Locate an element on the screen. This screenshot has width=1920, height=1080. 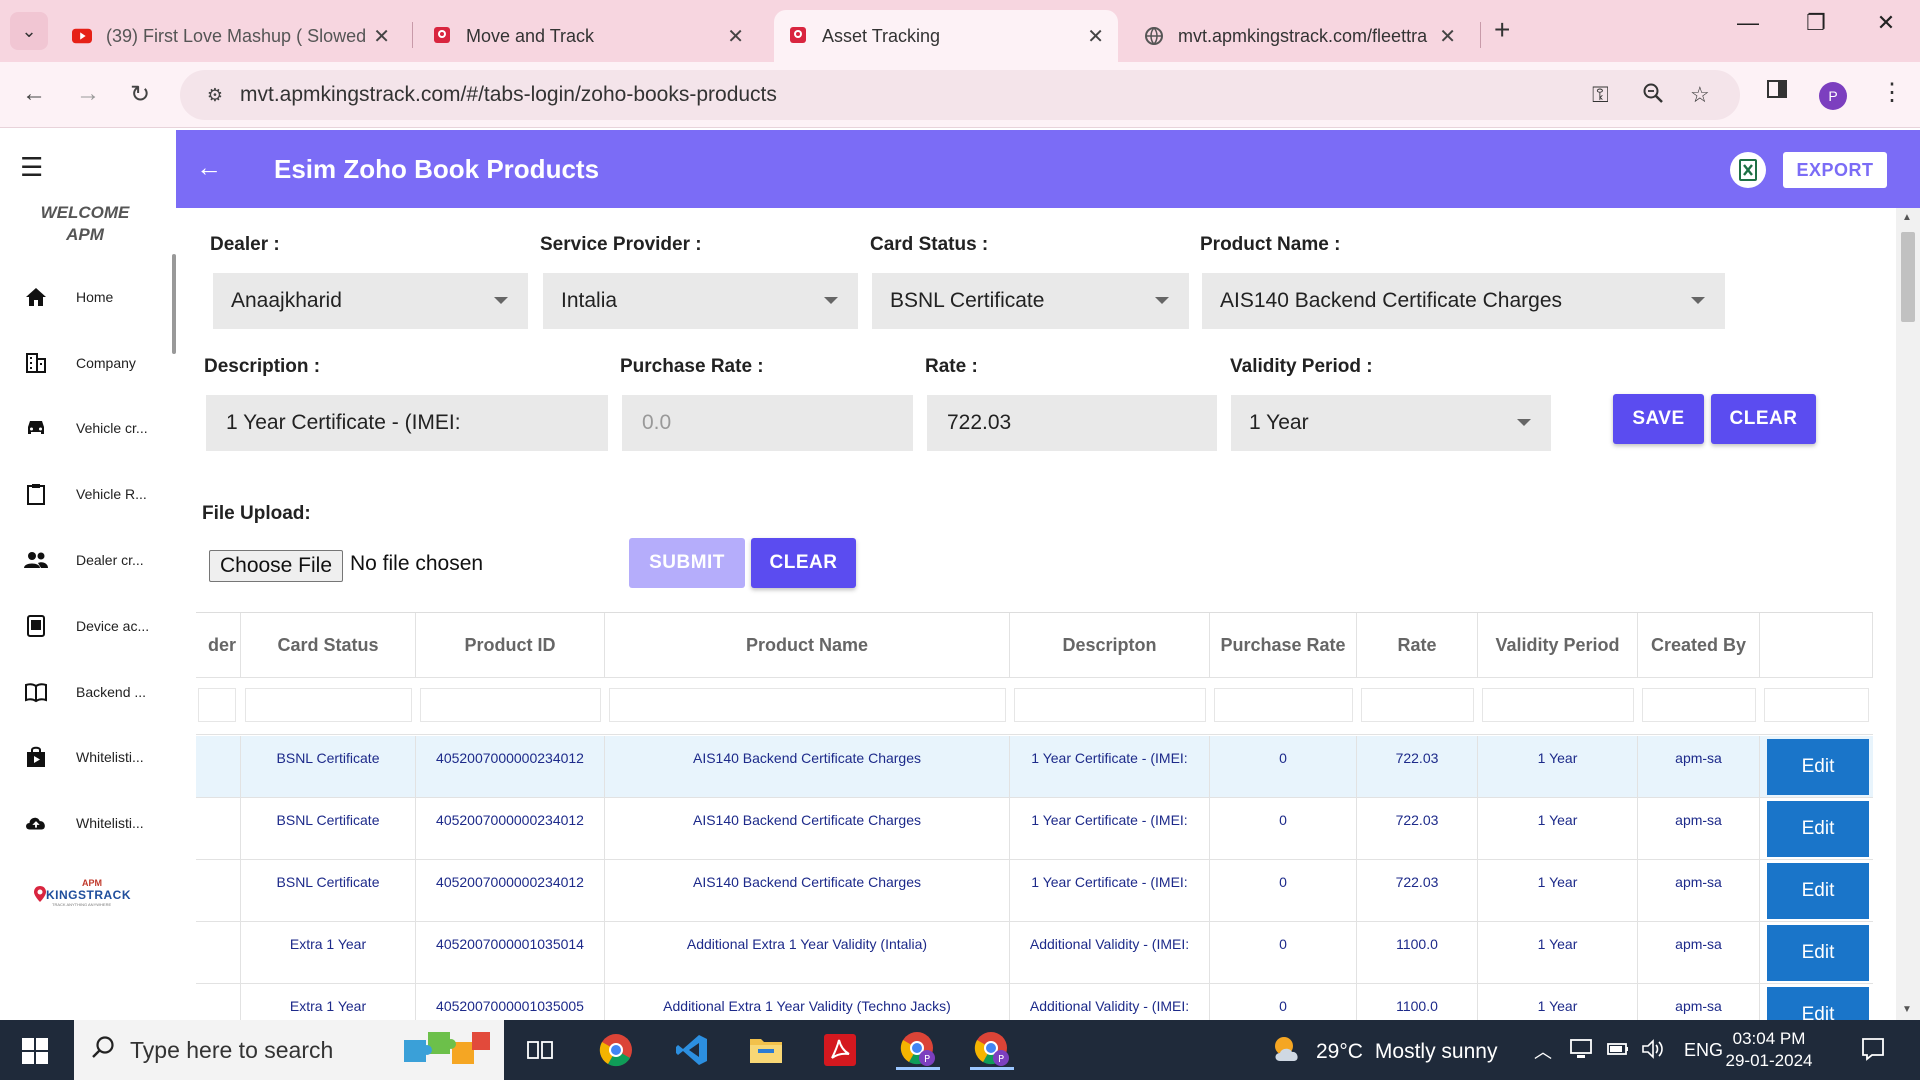
excel-icon is located at coordinates (1748, 170).